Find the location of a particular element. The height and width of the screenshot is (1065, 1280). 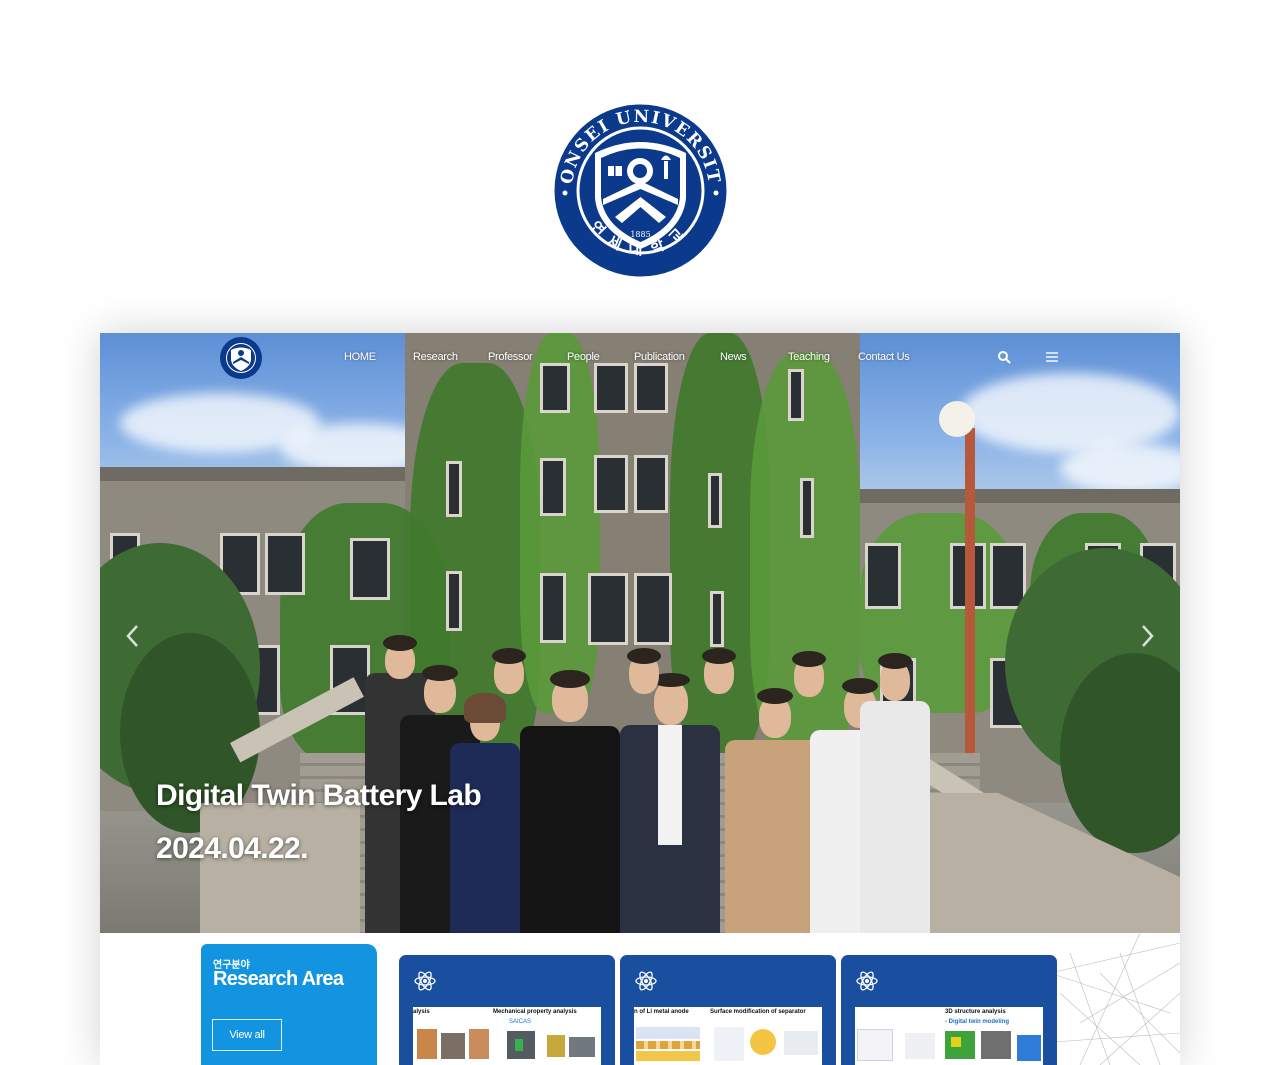

hero-title: Digital Twin Battery Lab is located at coordinates (319, 795).